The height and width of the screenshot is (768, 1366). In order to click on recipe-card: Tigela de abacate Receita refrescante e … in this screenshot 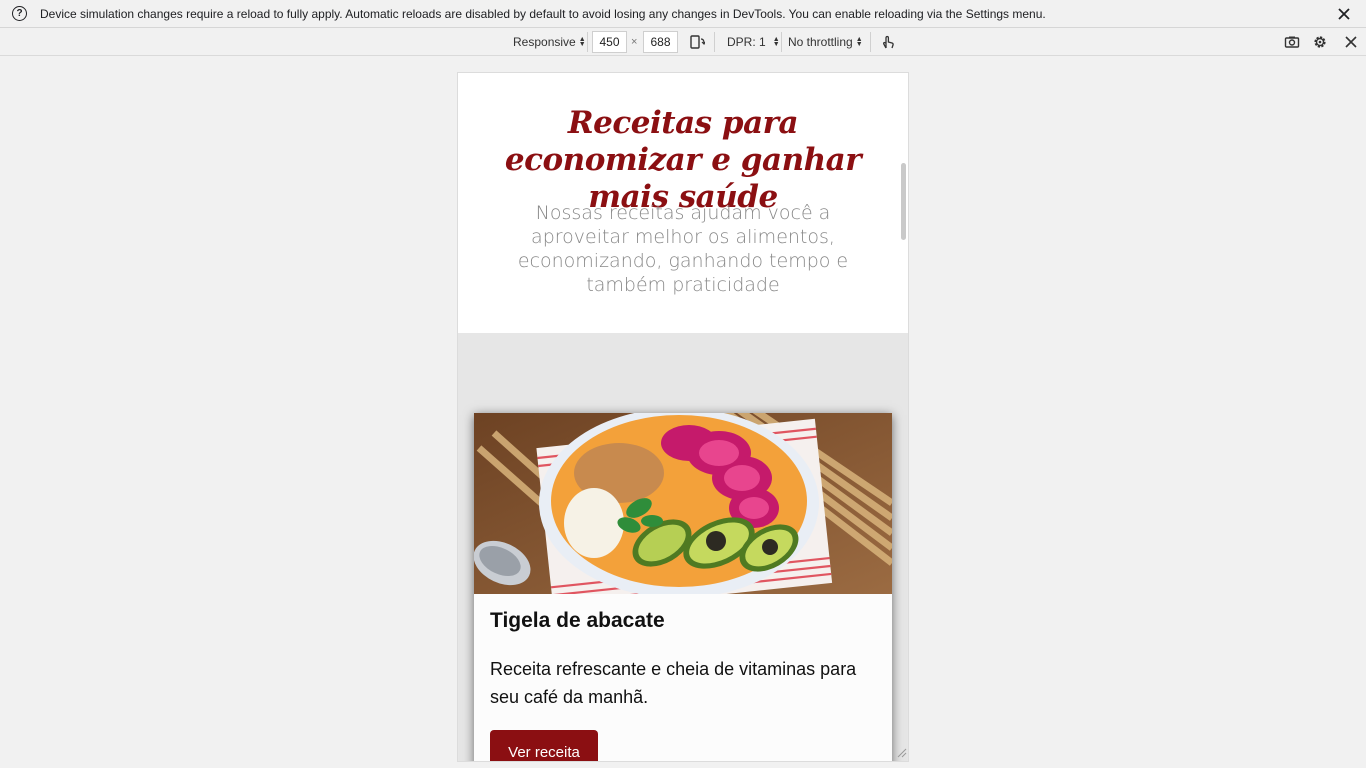, I will do `click(683, 587)`.